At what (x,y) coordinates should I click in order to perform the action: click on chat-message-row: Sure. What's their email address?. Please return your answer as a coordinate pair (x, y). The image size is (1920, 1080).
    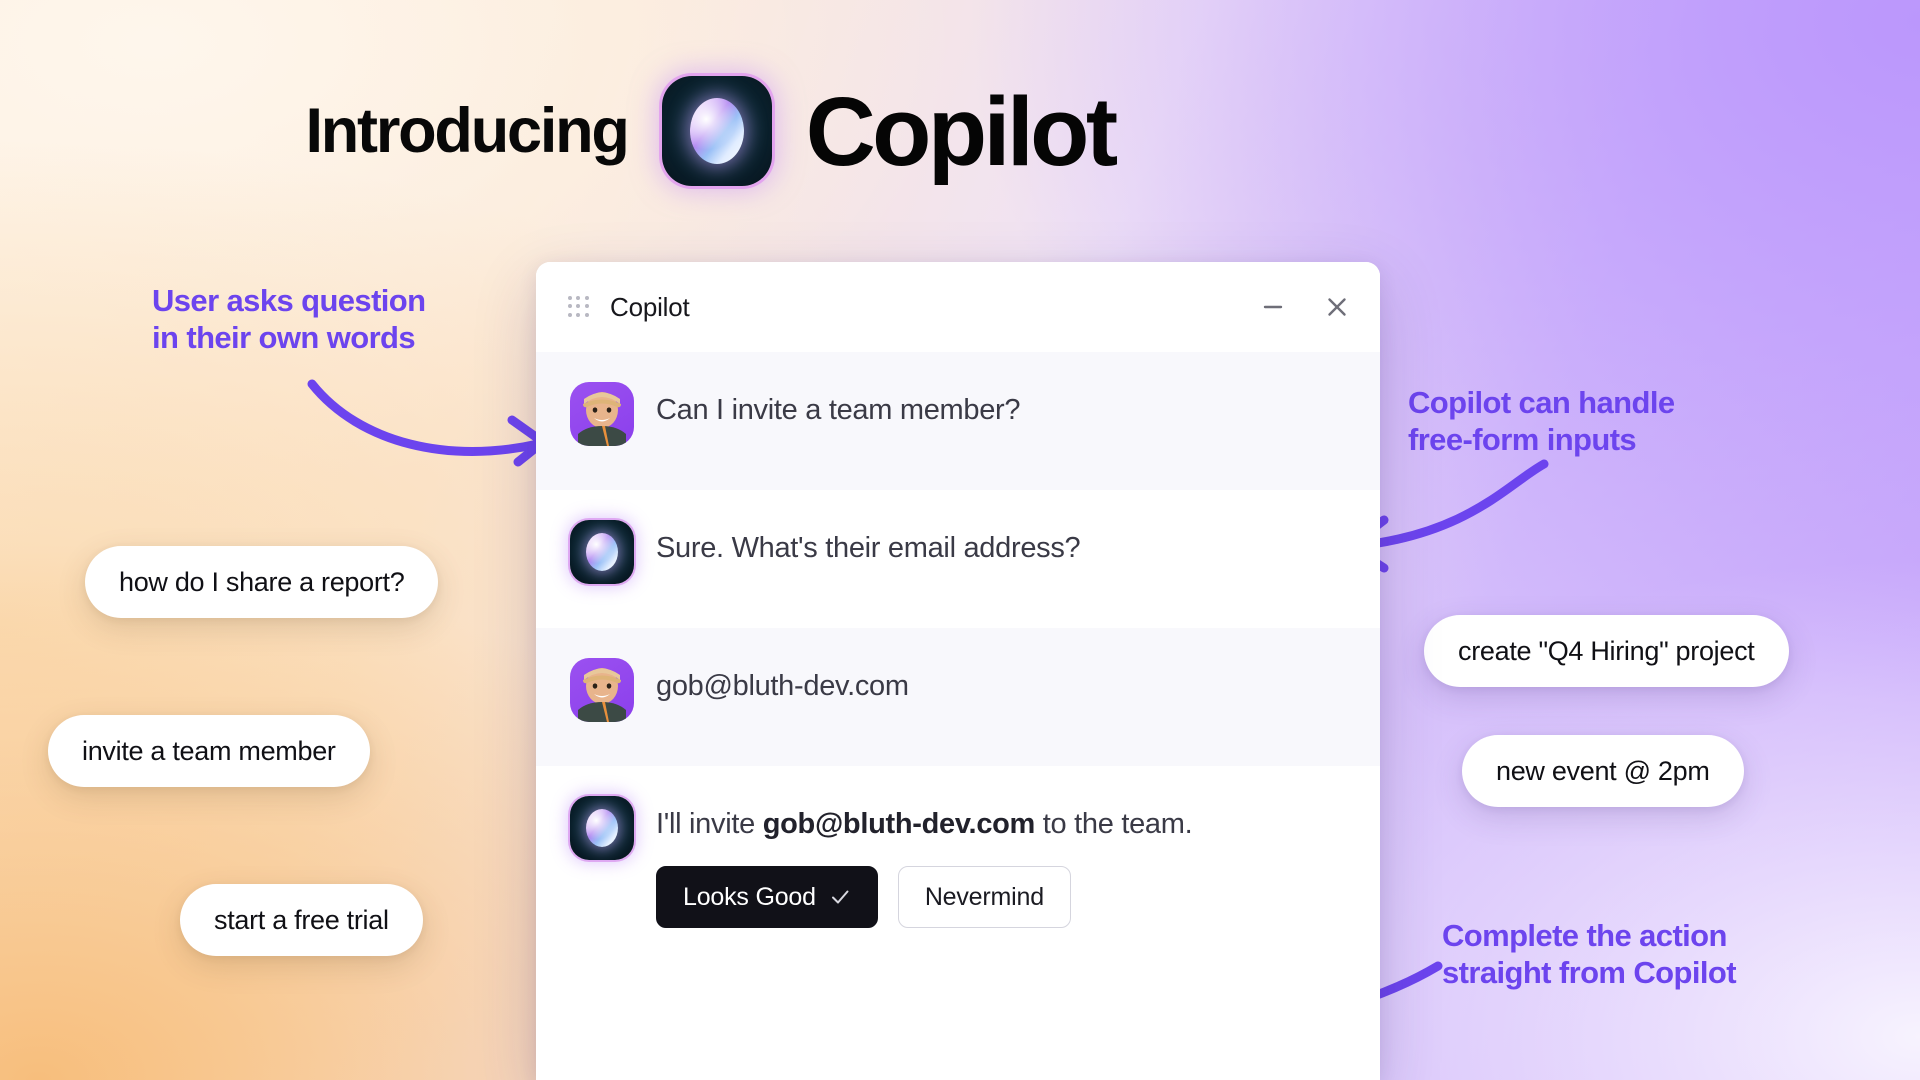
    Looking at the image, I should click on (958, 559).